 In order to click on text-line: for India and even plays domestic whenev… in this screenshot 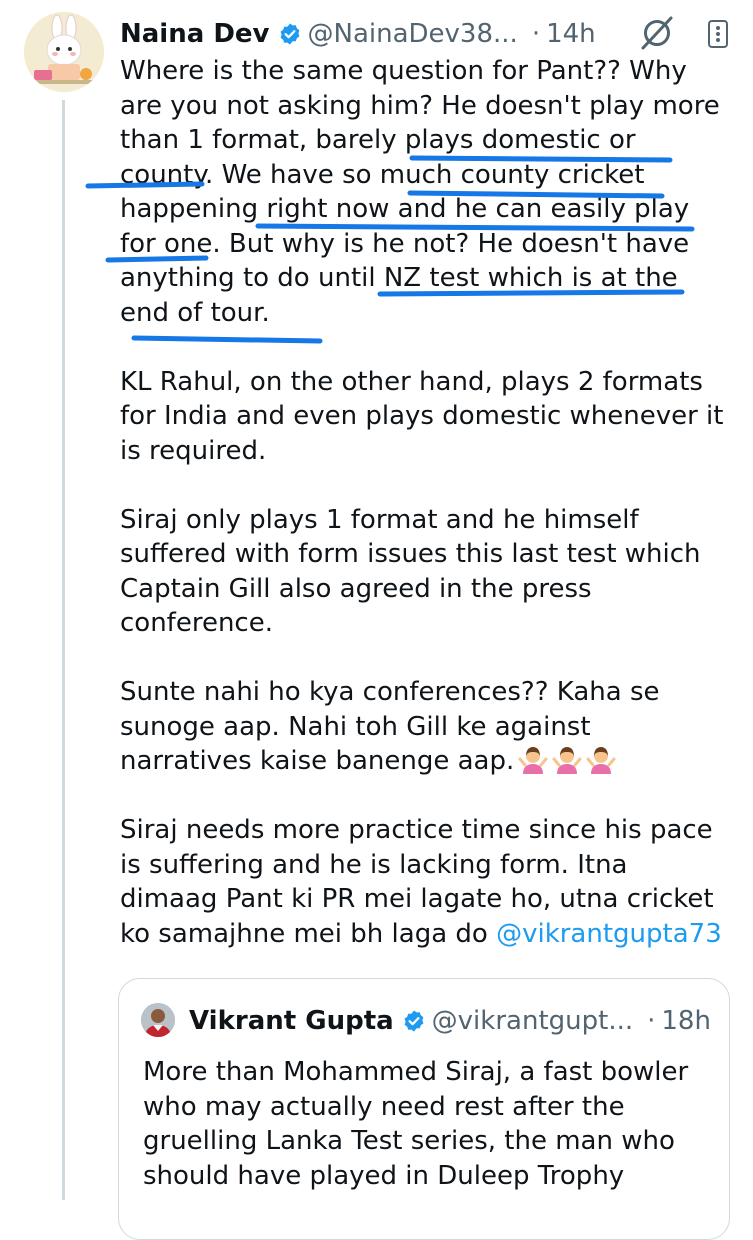, I will do `click(422, 416)`.